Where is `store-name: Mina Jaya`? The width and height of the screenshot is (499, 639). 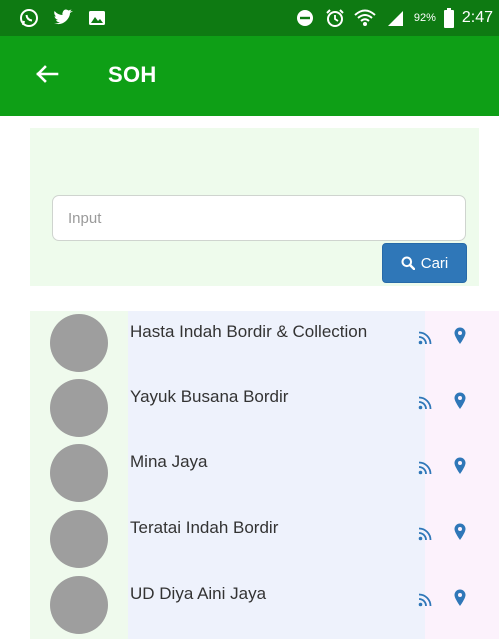 store-name: Mina Jaya is located at coordinates (169, 461).